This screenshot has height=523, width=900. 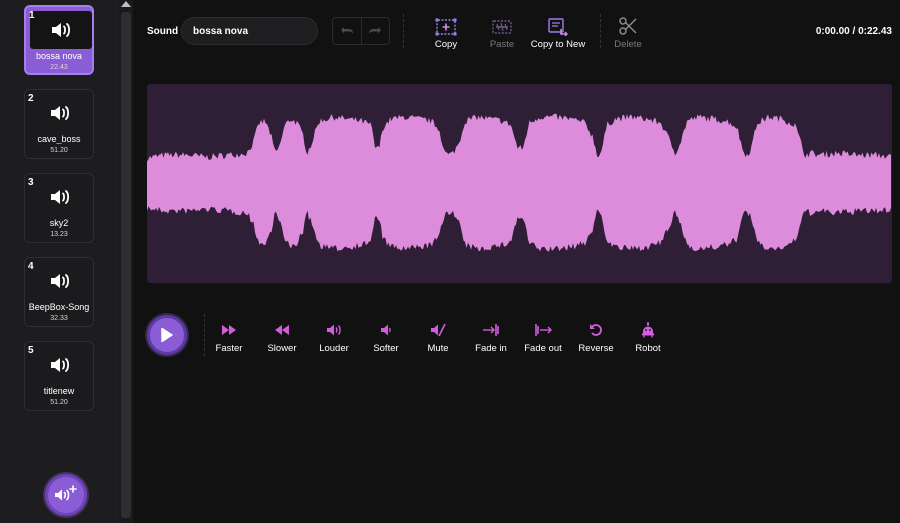 What do you see at coordinates (229, 348) in the screenshot?
I see `effect-label: Faster` at bounding box center [229, 348].